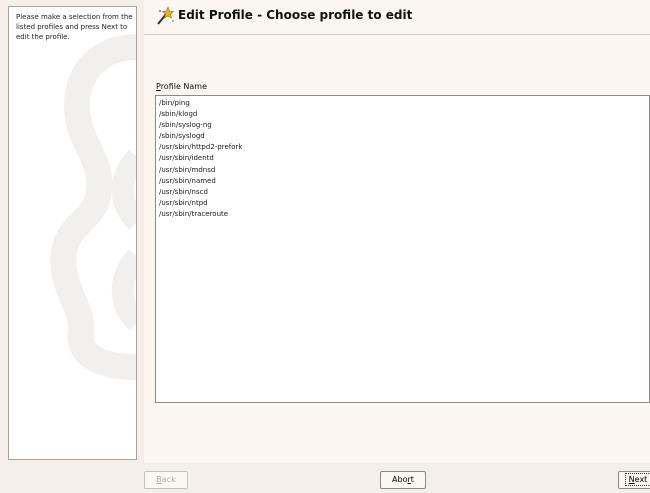  What do you see at coordinates (402, 203) in the screenshot?
I see `list-item: /usr/sbin/ntpd` at bounding box center [402, 203].